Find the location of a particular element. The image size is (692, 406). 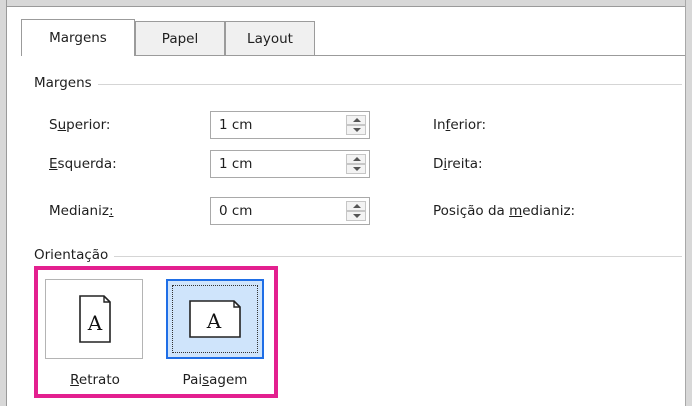

landscape-button: A is located at coordinates (215, 319).